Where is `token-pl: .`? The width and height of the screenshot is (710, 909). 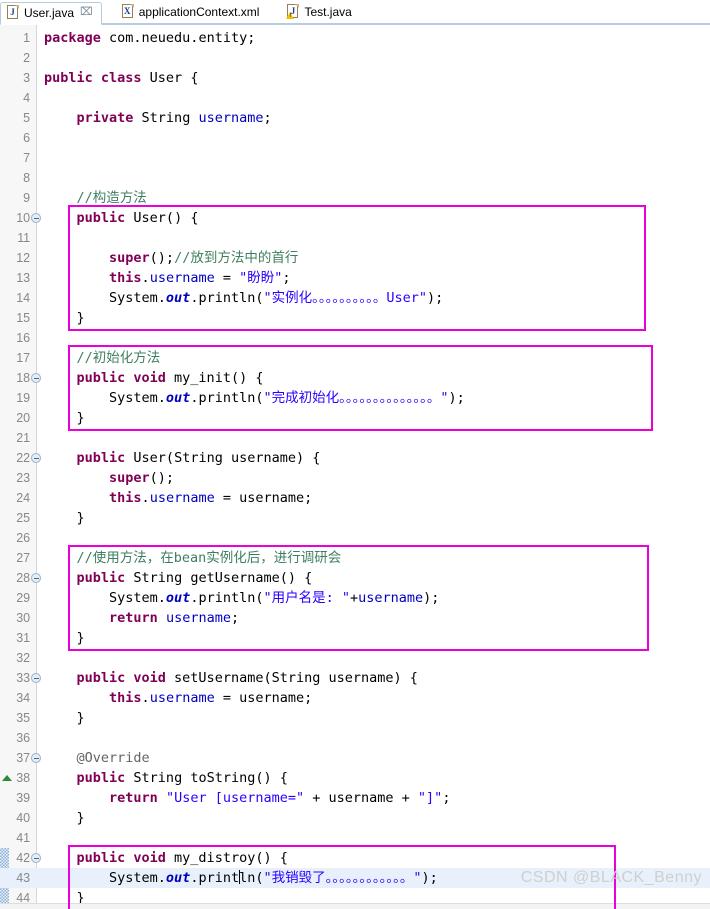 token-pl: . is located at coordinates (145, 498).